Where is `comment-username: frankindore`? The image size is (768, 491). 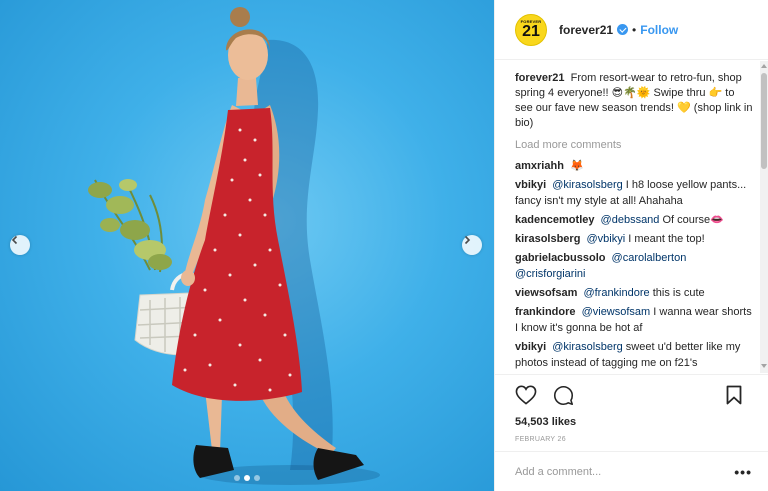 comment-username: frankindore is located at coordinates (545, 312).